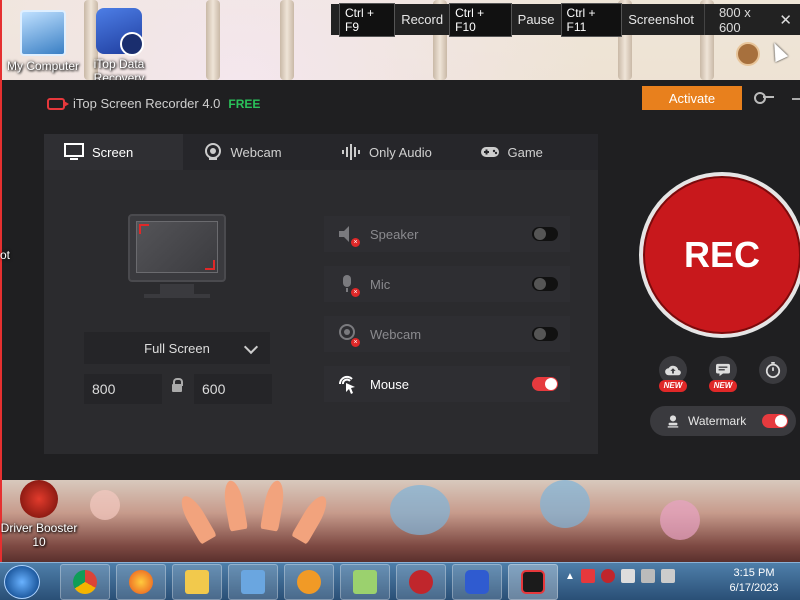 The image size is (800, 600). What do you see at coordinates (251, 152) in the screenshot?
I see `tab-webcam: Webcam` at bounding box center [251, 152].